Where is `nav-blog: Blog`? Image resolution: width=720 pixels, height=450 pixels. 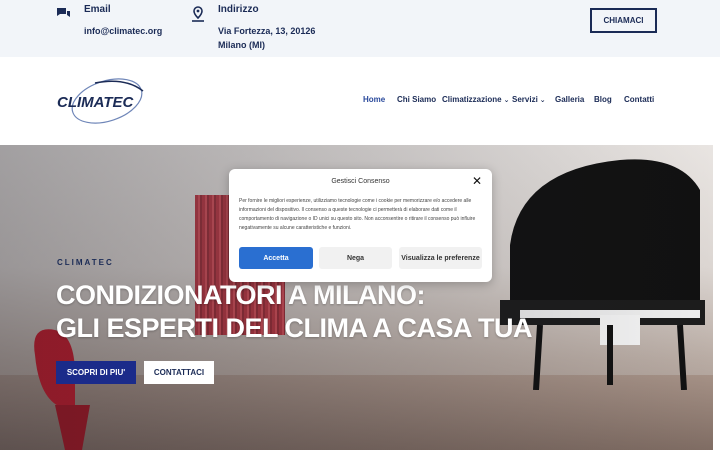
nav-blog: Blog is located at coordinates (603, 99).